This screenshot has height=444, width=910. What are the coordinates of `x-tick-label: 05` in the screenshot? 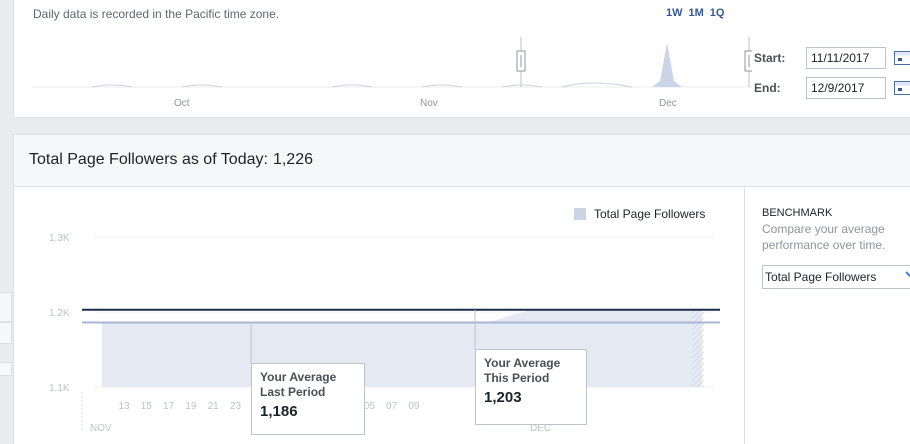 It's located at (370, 406).